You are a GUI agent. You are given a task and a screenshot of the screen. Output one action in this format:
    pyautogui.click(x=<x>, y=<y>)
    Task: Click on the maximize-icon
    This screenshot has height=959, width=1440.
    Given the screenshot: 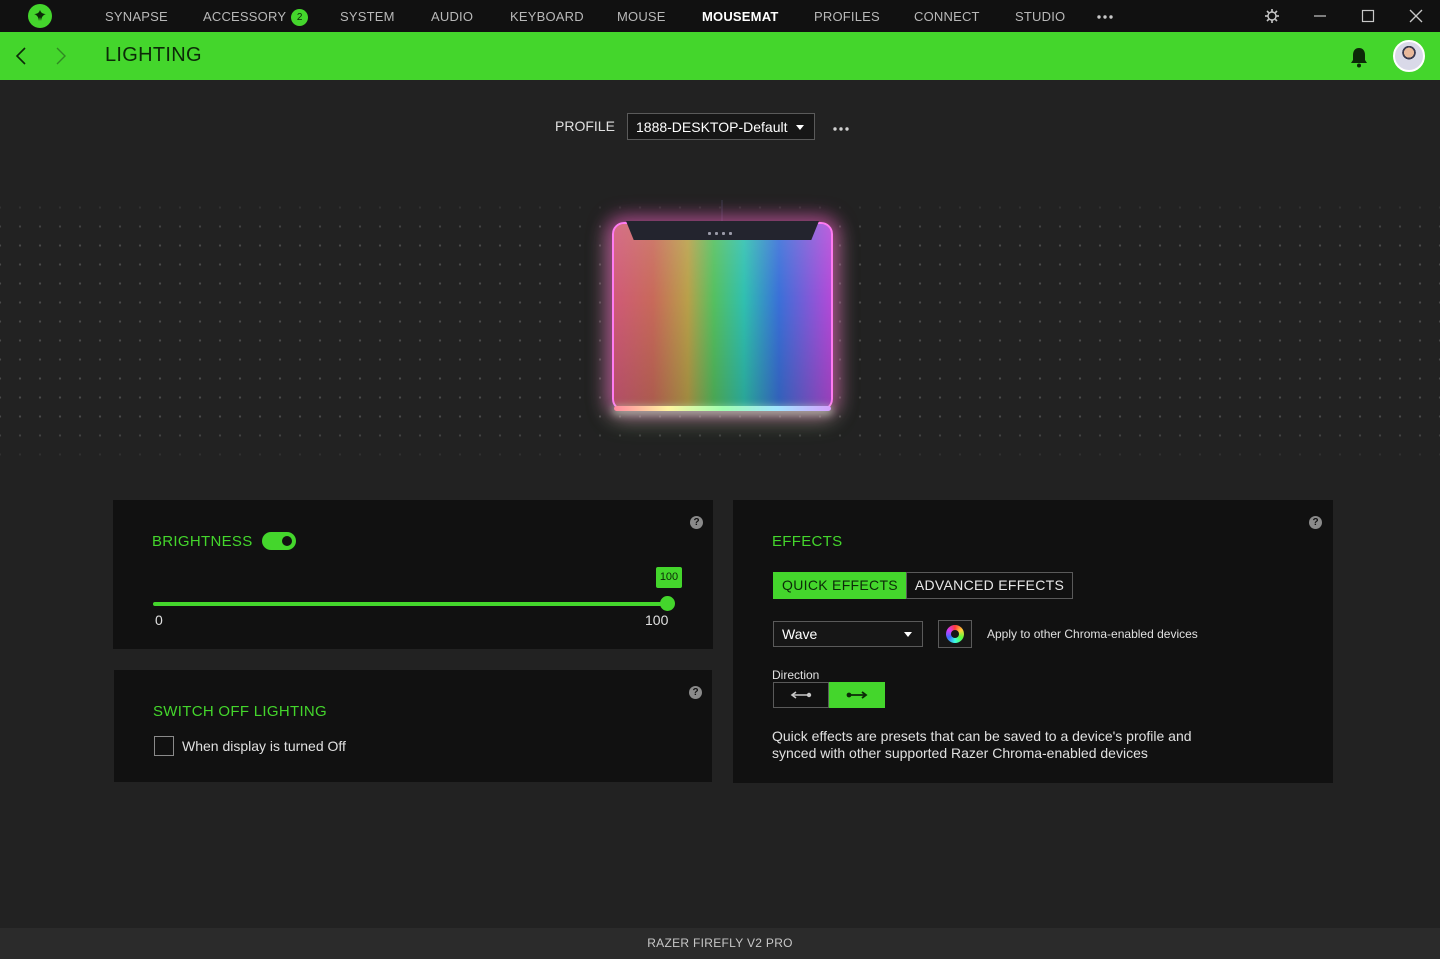 What is the action you would take?
    pyautogui.click(x=1368, y=16)
    